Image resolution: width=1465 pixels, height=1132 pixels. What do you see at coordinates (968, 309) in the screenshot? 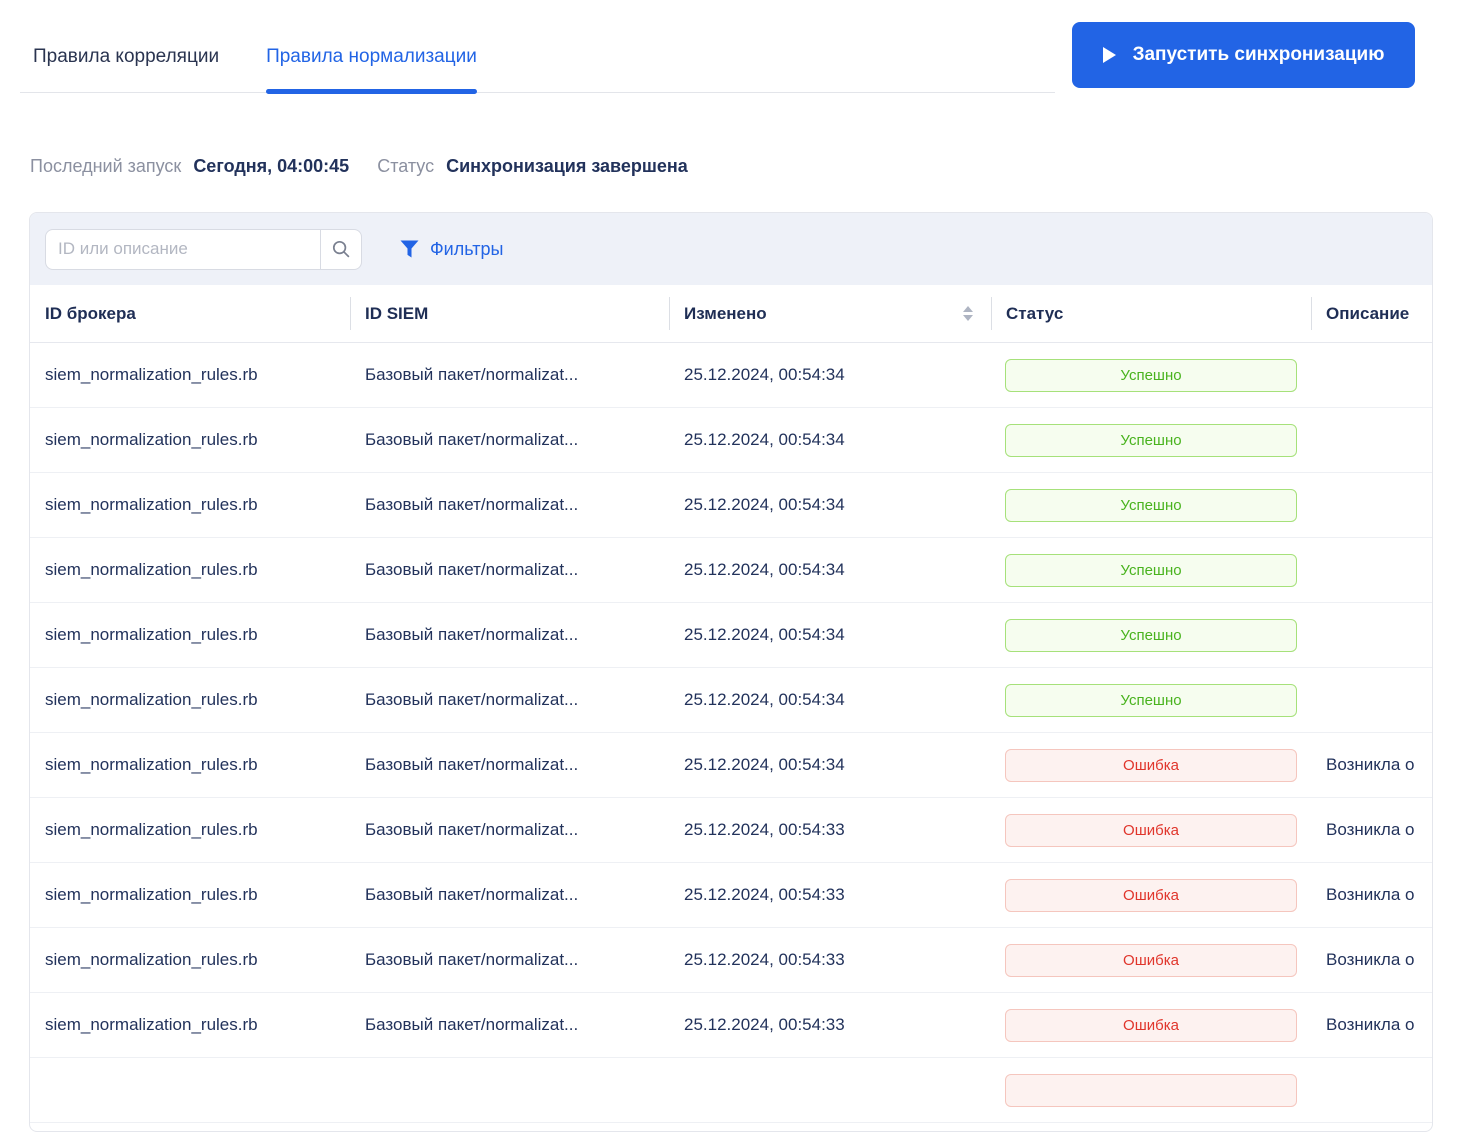
I see `sort-up-arrow-icon` at bounding box center [968, 309].